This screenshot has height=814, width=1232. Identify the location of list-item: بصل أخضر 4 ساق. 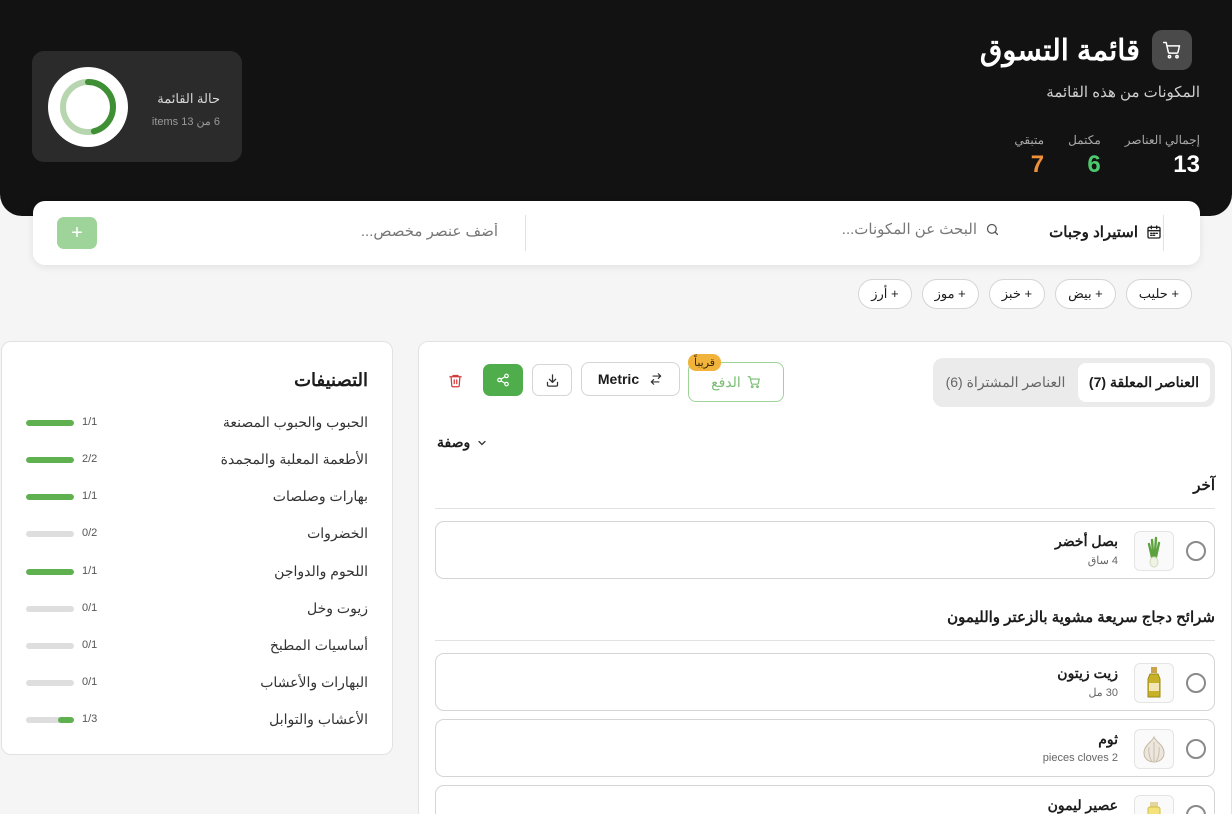
(825, 550).